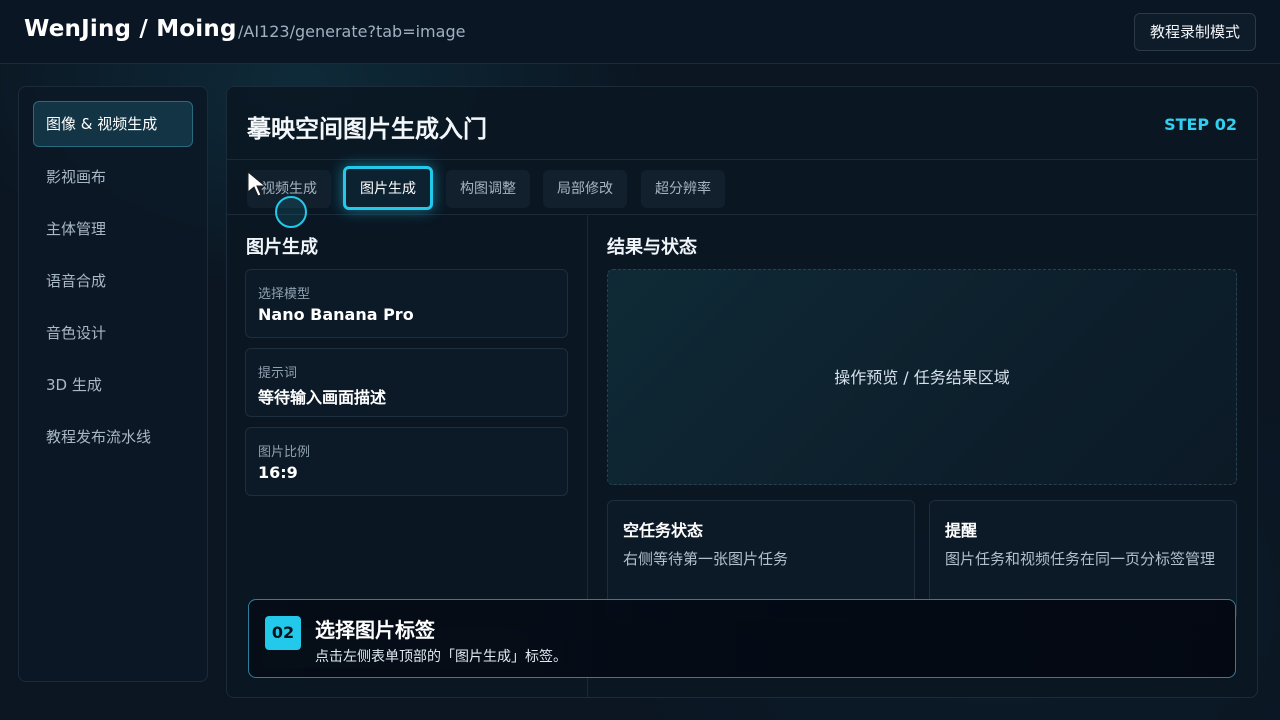 The image size is (1280, 720). Describe the element at coordinates (367, 129) in the screenshot. I see `page-title: 摹映空间图片生成入门` at that location.